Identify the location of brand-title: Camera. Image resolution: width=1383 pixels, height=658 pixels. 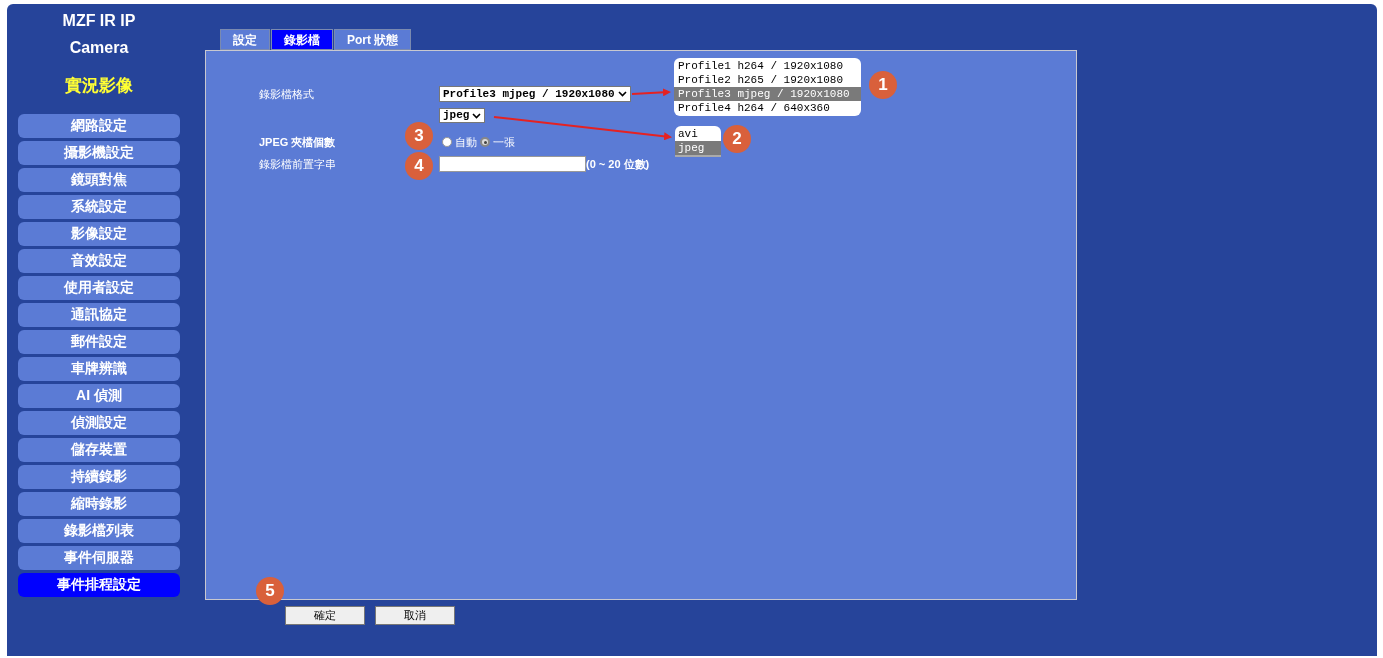
(99, 48).